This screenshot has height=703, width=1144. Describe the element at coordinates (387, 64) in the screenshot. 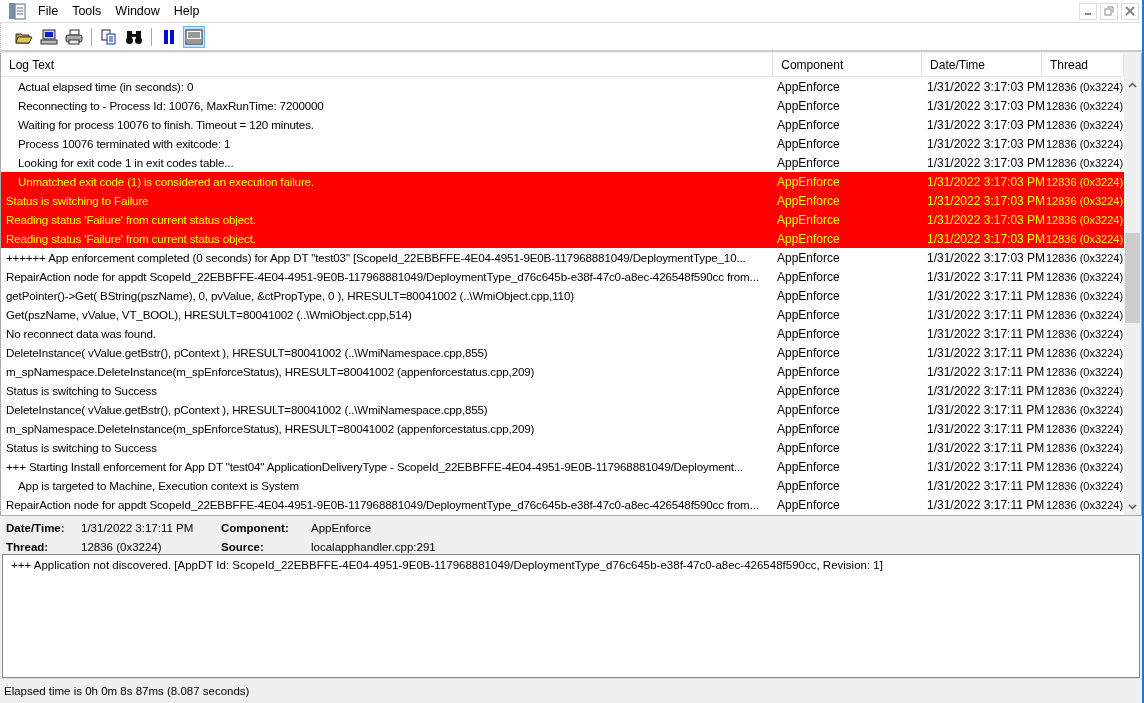

I see `column-header: Log Text` at that location.